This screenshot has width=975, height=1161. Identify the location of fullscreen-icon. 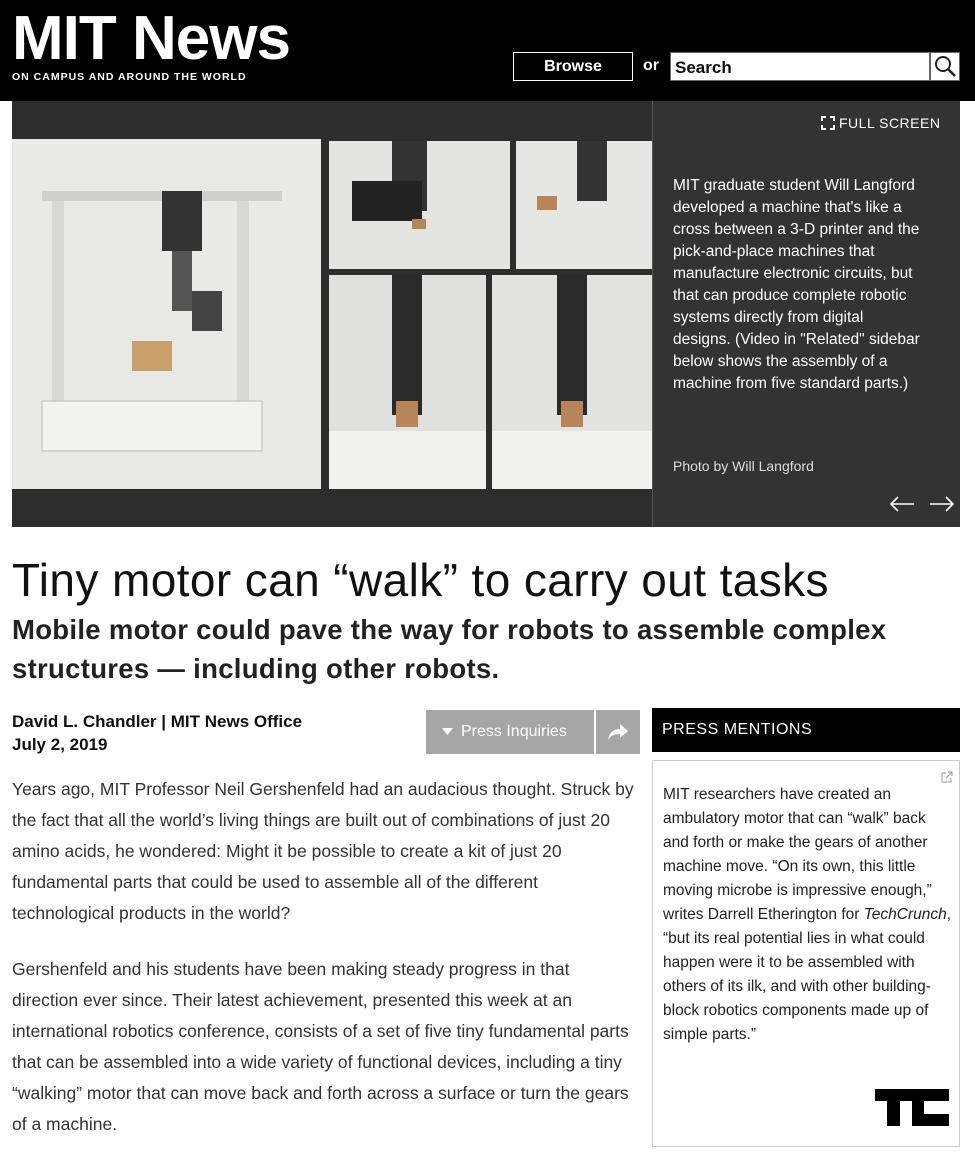
(828, 123).